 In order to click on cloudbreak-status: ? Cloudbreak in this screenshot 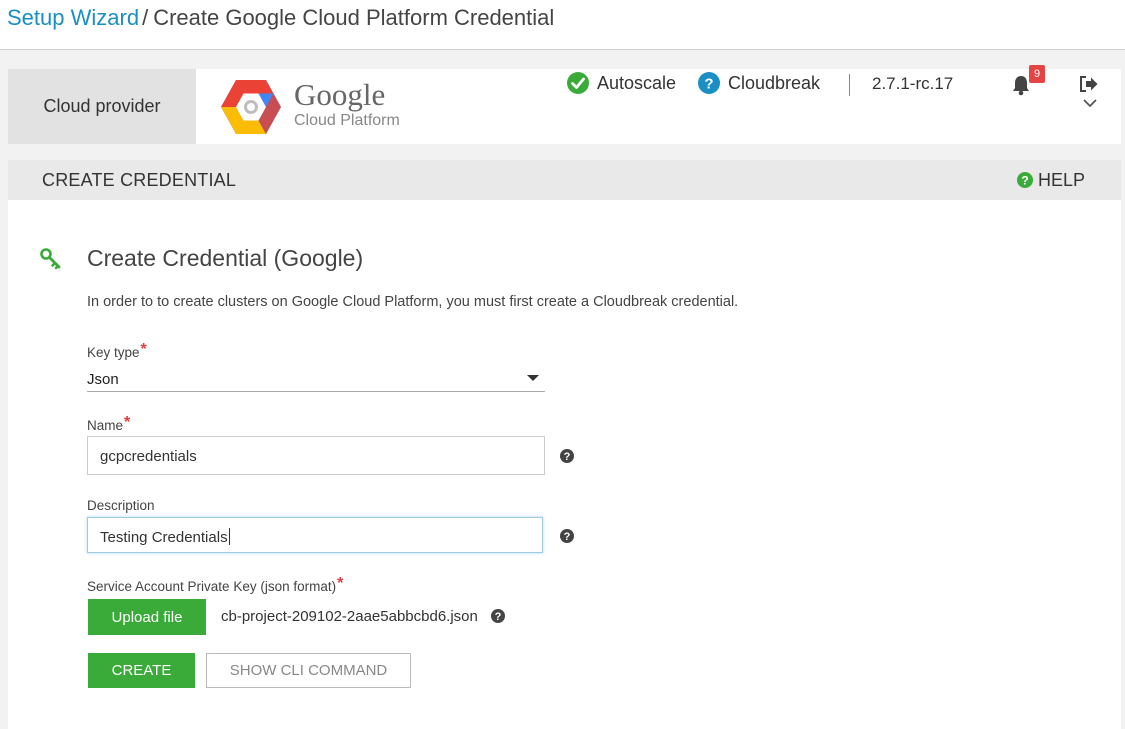, I will do `click(759, 83)`.